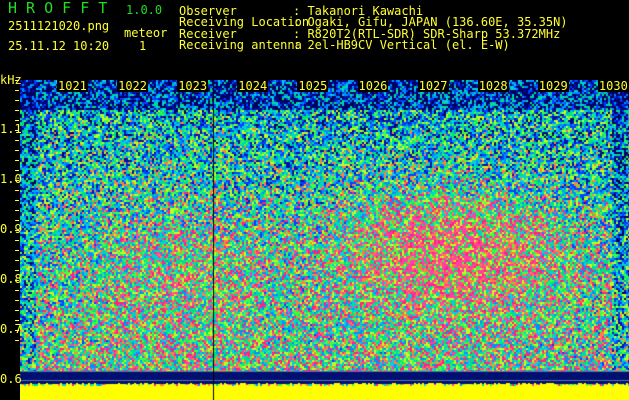 The width and height of the screenshot is (629, 400). Describe the element at coordinates (240, 44) in the screenshot. I see `info-label: Receiving antenna` at that location.